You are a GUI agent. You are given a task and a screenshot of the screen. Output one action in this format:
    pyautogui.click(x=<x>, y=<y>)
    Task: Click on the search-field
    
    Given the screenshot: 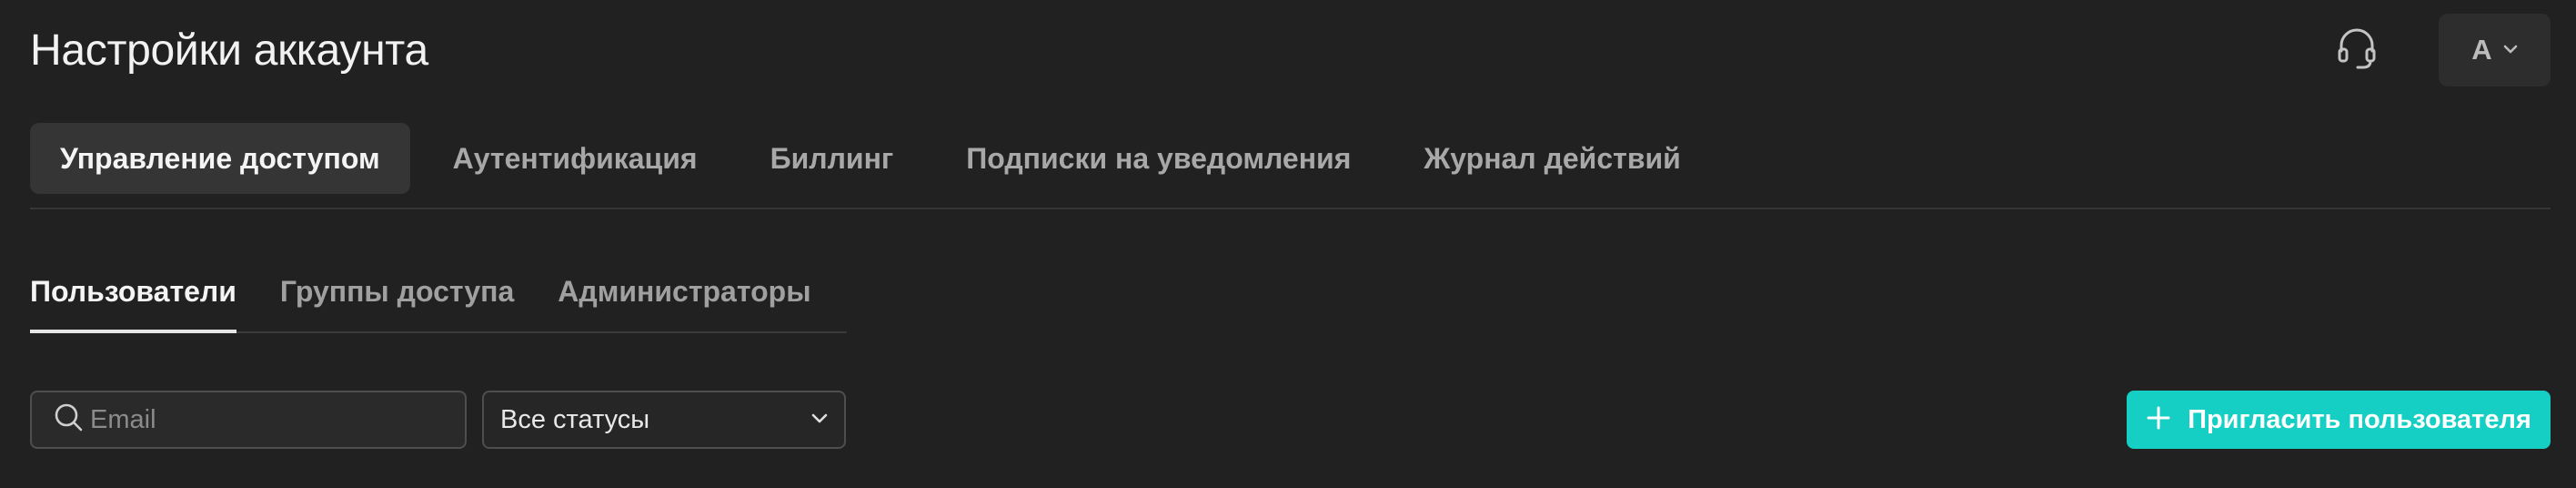 What is the action you would take?
    pyautogui.click(x=248, y=420)
    